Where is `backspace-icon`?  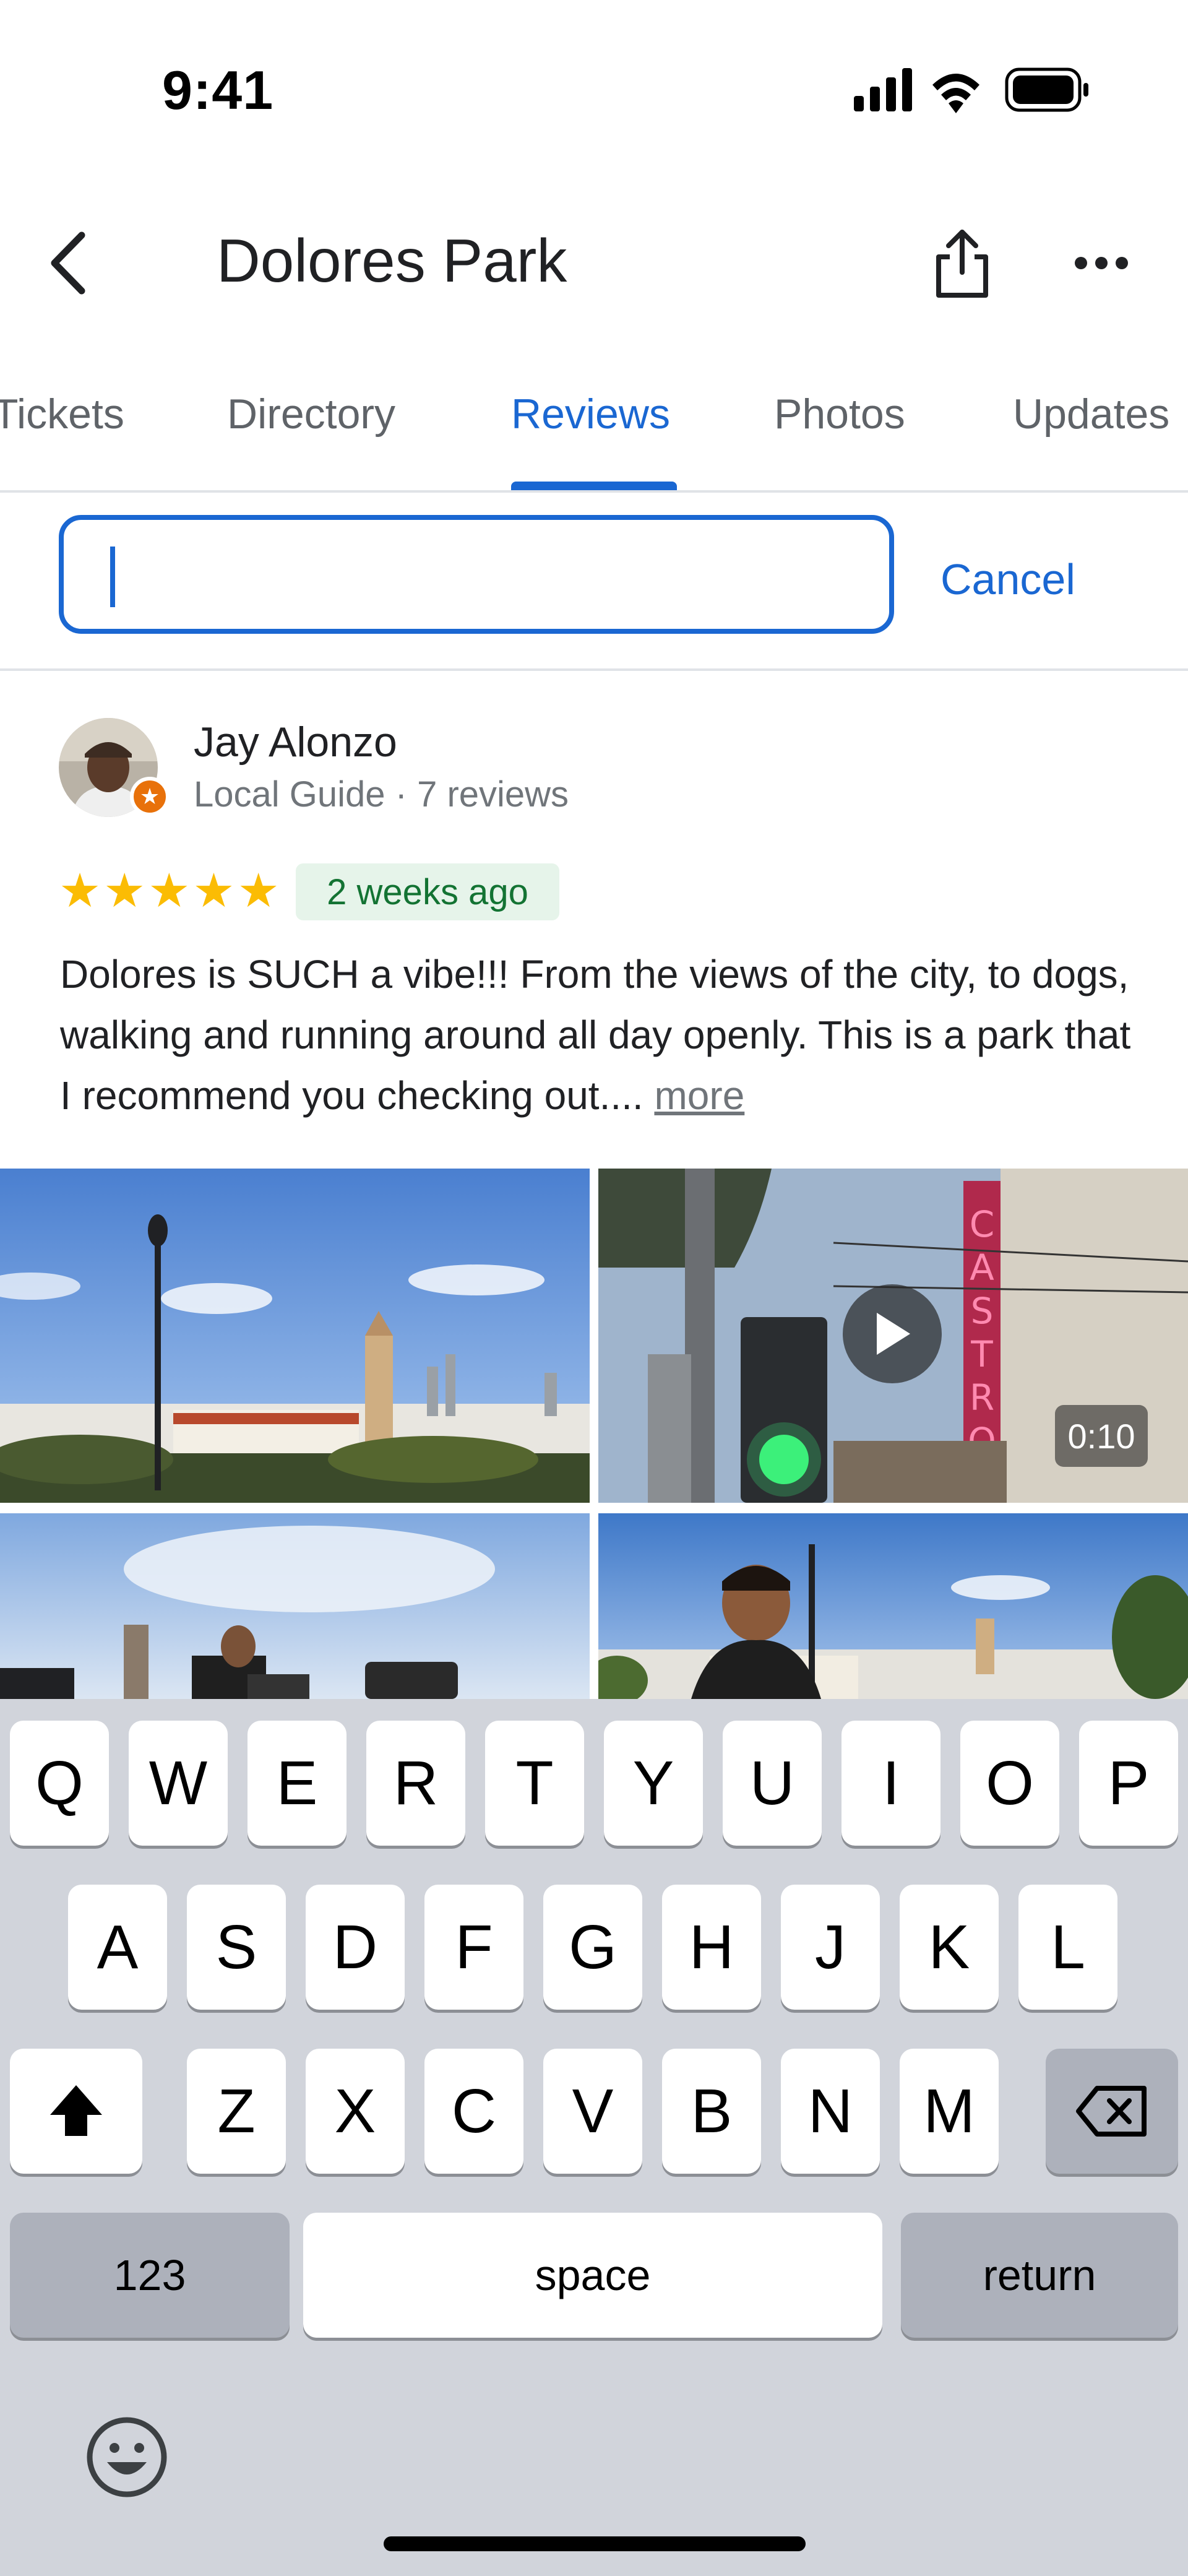 backspace-icon is located at coordinates (1111, 2111).